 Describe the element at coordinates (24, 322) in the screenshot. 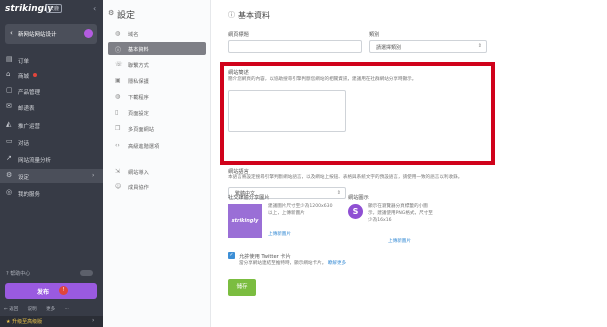

I see `upgrade-label: ★ 升级至高级版` at that location.